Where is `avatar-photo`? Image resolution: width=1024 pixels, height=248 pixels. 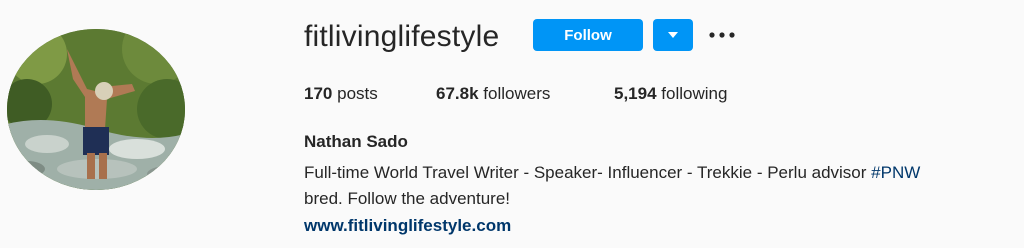
avatar-photo is located at coordinates (96, 109).